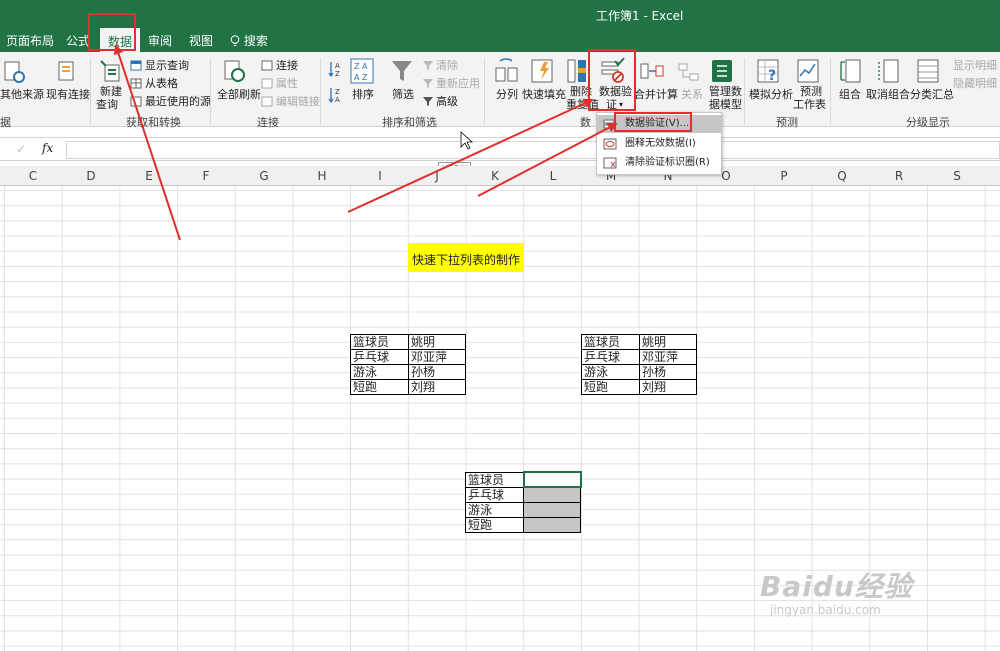 Image resolution: width=1000 pixels, height=651 pixels. What do you see at coordinates (825, 610) in the screenshot?
I see `watermark-url: jingyan.baidu.com` at bounding box center [825, 610].